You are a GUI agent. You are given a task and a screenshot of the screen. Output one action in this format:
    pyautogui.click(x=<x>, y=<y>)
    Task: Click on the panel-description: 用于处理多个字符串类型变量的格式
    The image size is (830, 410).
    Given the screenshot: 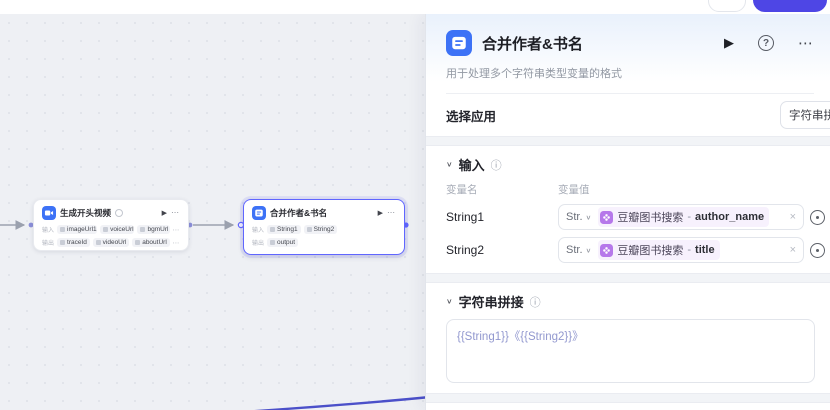 What is the action you would take?
    pyautogui.click(x=534, y=74)
    